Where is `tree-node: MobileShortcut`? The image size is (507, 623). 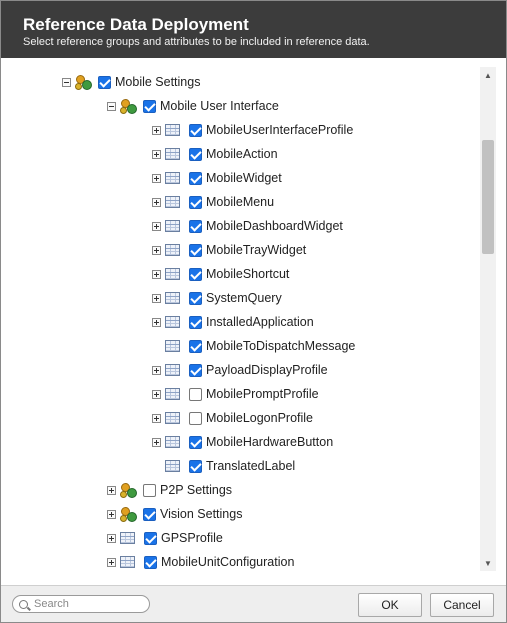 tree-node: MobileShortcut is located at coordinates (220, 274).